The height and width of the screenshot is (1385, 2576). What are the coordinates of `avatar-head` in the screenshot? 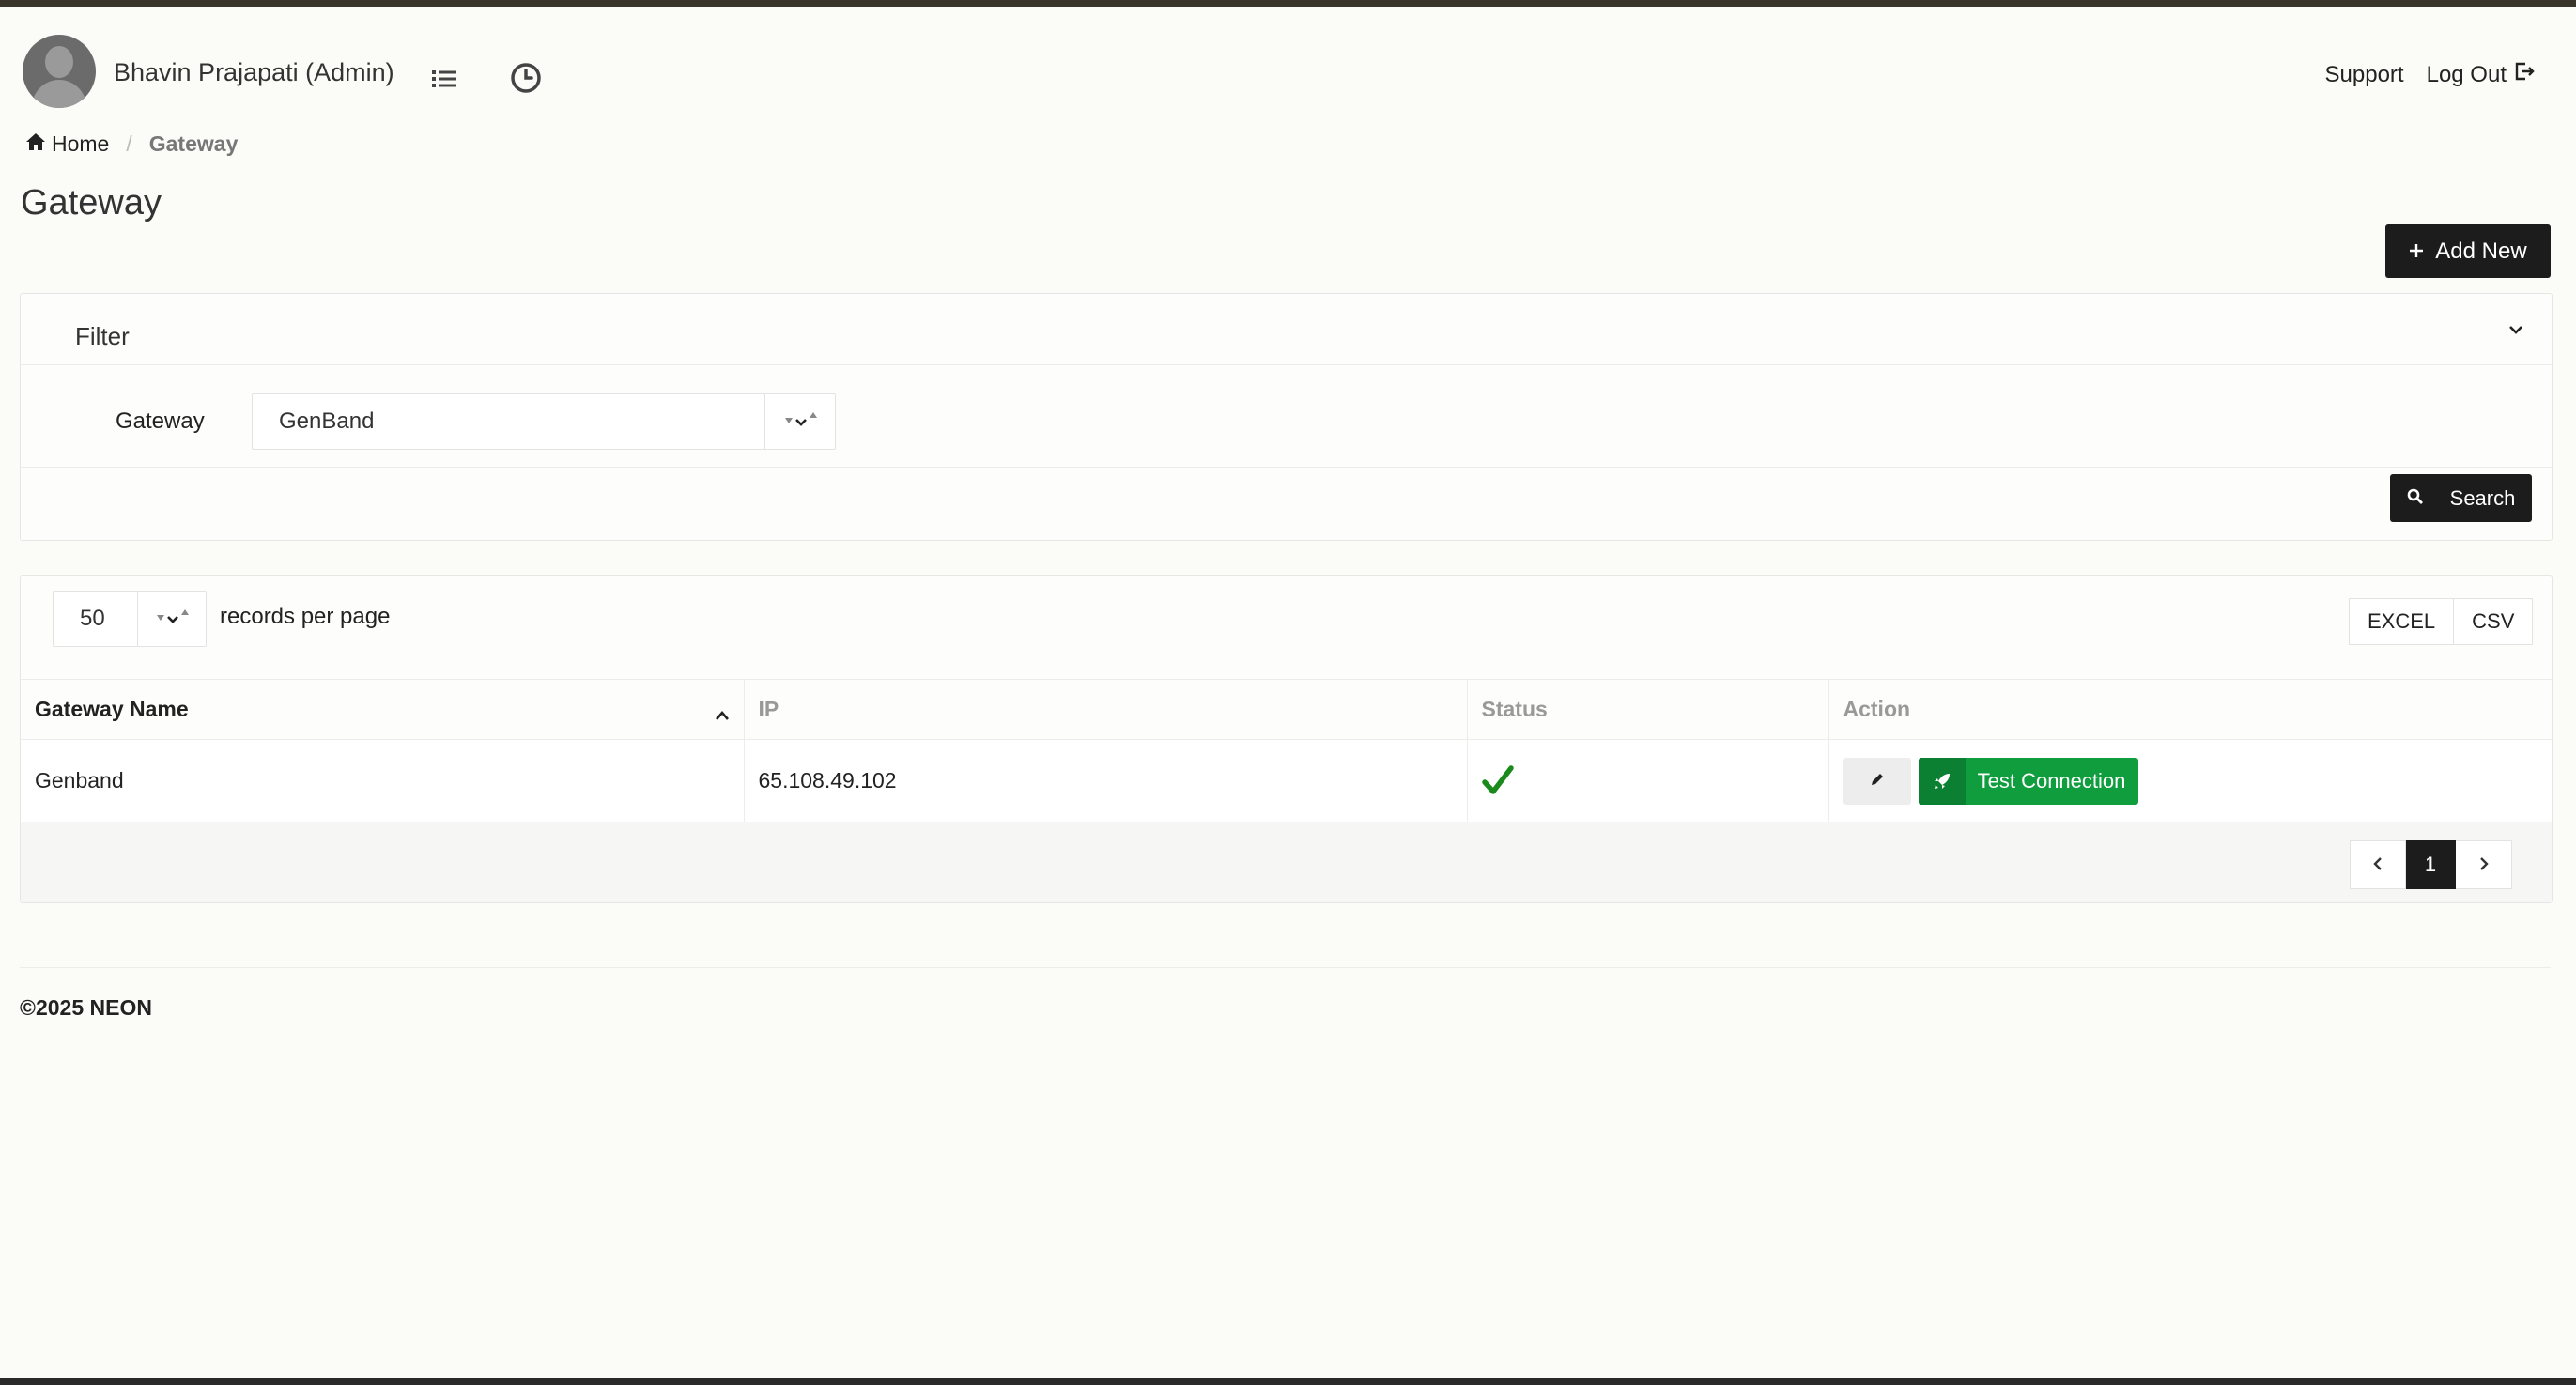 It's located at (59, 62).